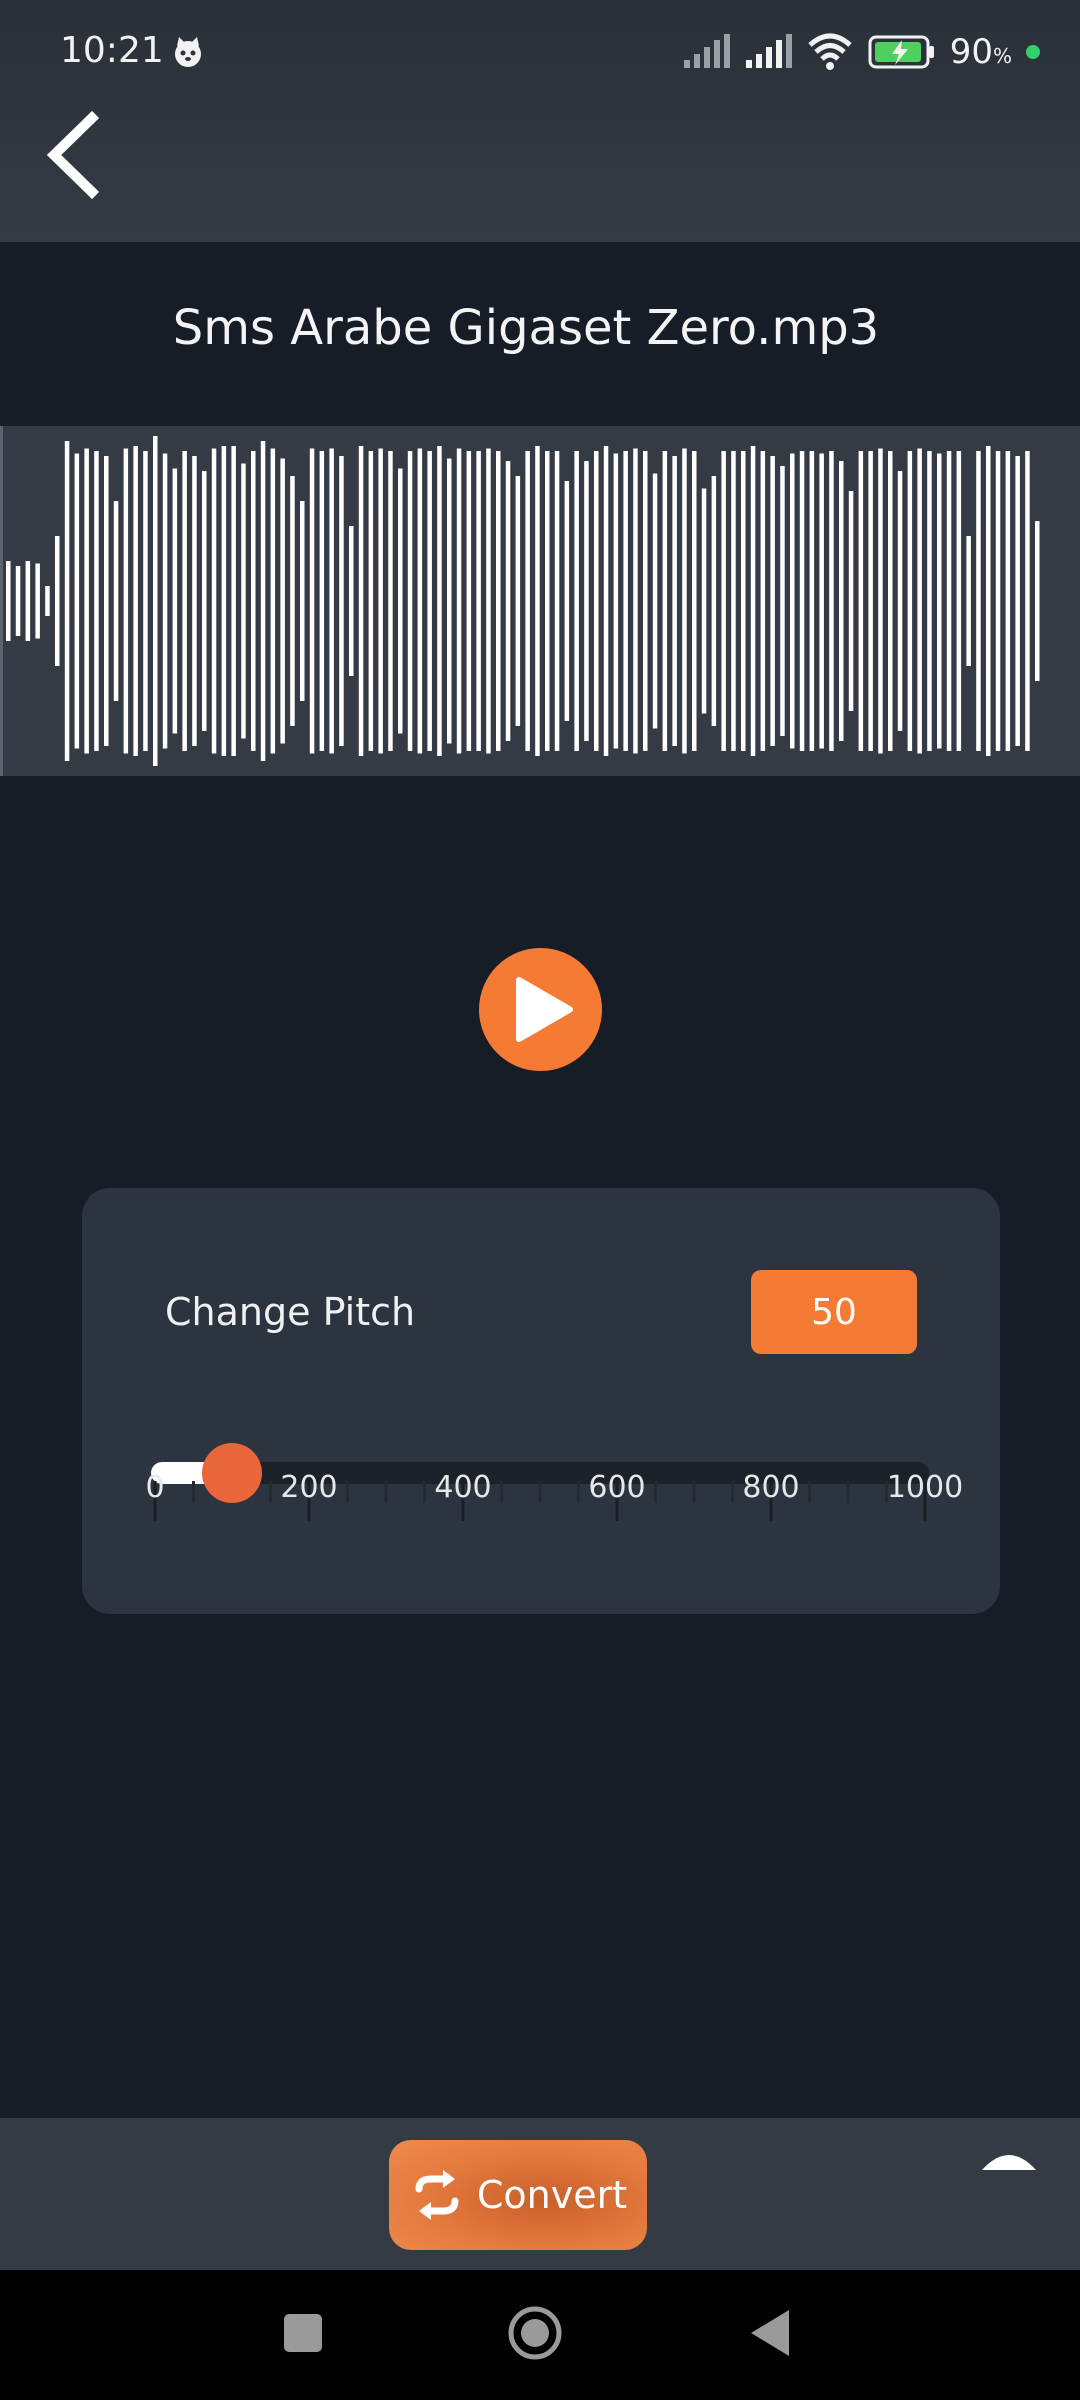 This screenshot has width=1080, height=2400. Describe the element at coordinates (617, 1487) in the screenshot. I see `slider-tick-label: 600` at that location.